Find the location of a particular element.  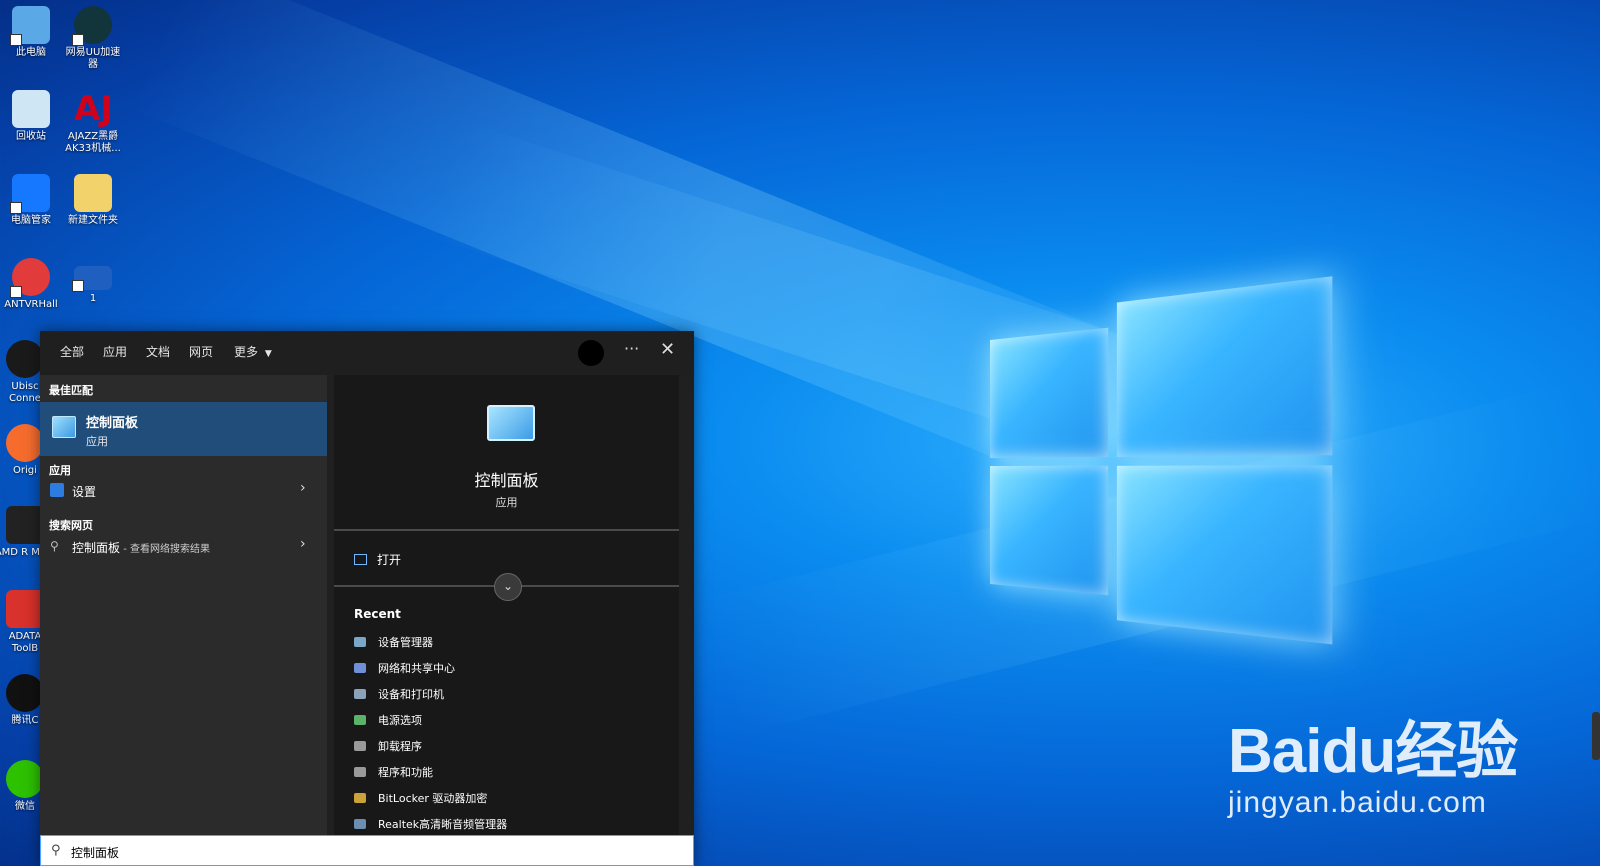

best-match-title: 控制面板 is located at coordinates (112, 423).